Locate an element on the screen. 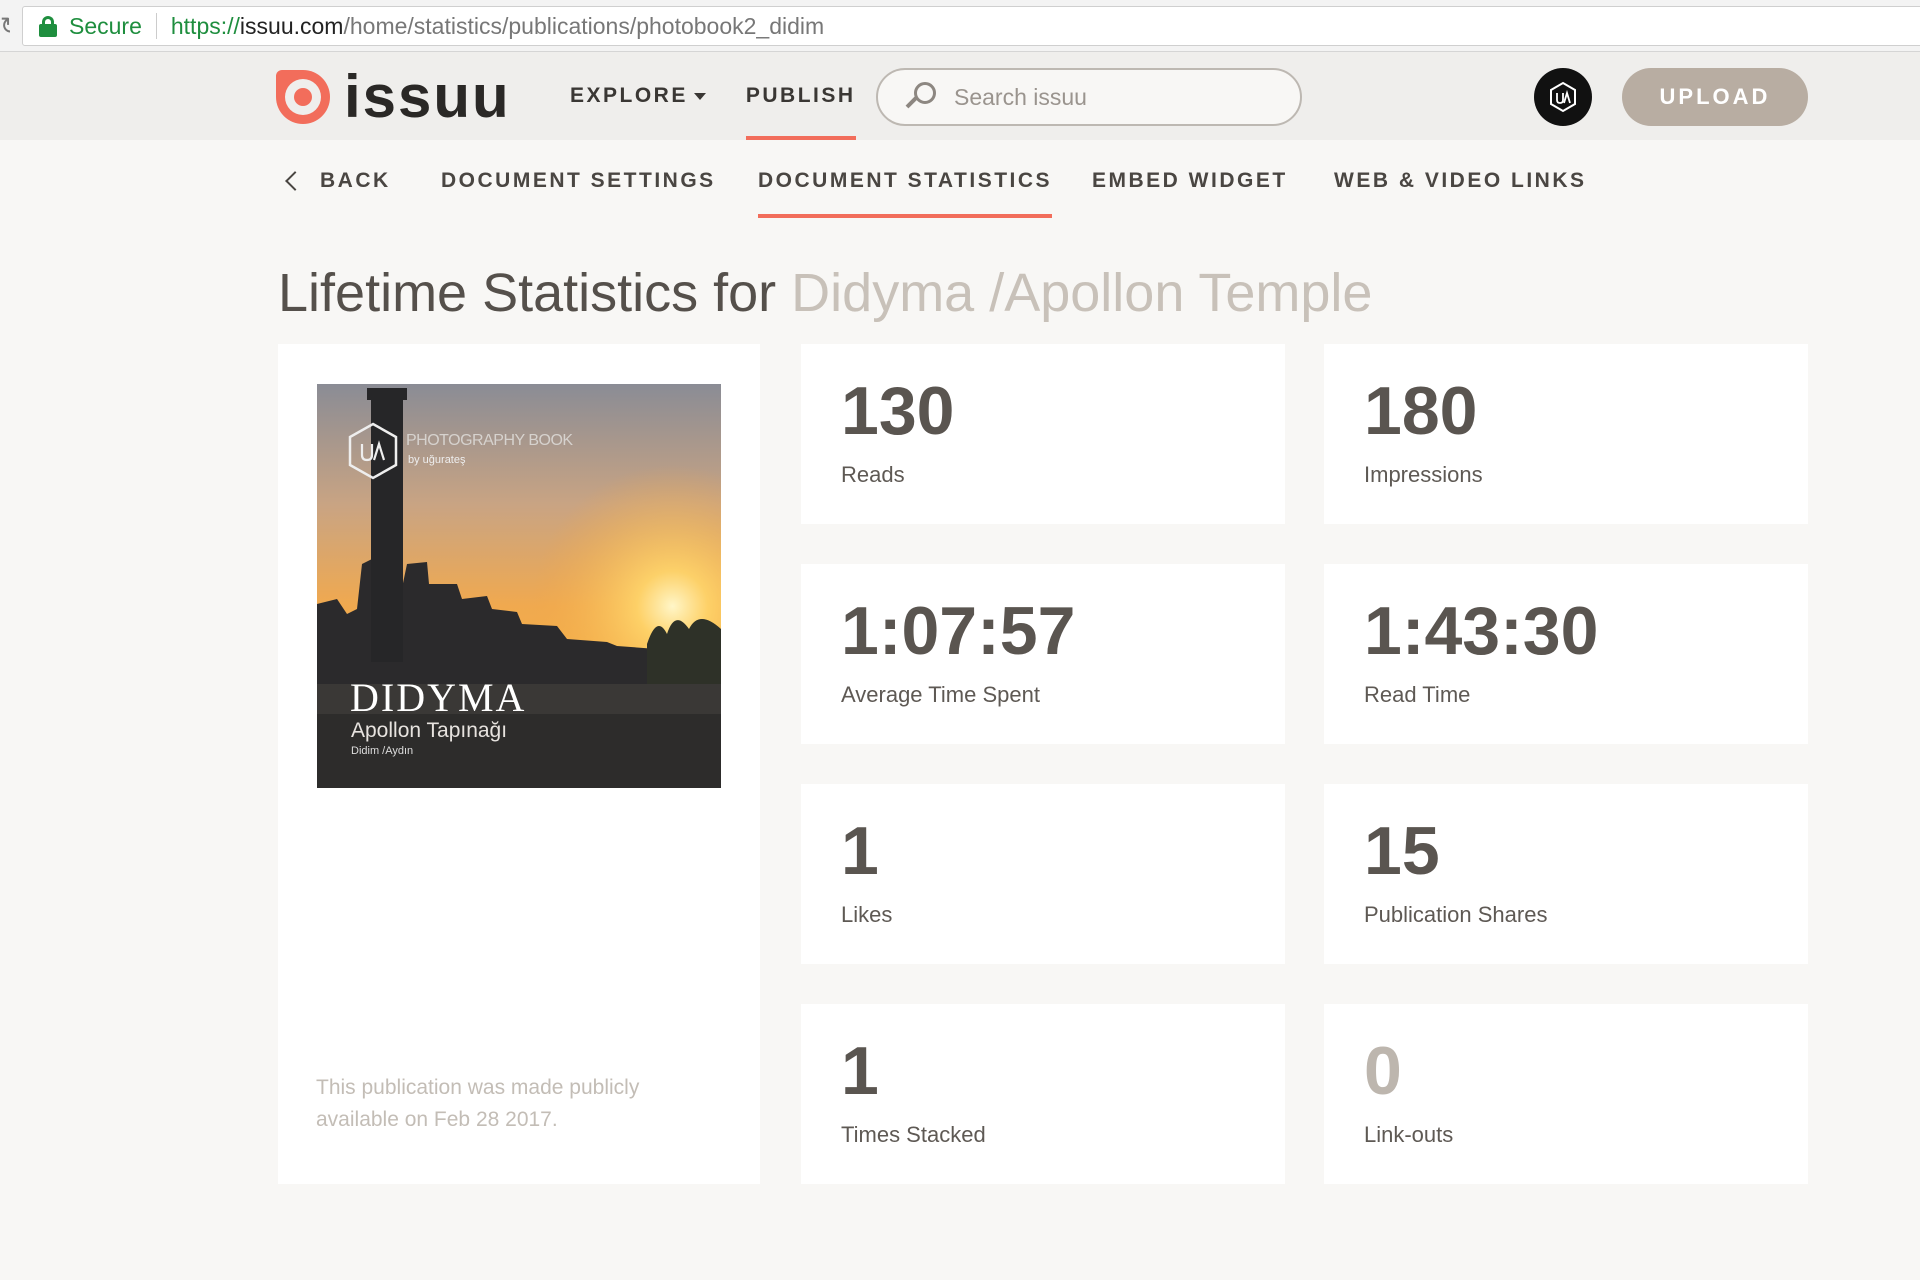 The height and width of the screenshot is (1280, 1920). search-icon is located at coordinates (922, 97).